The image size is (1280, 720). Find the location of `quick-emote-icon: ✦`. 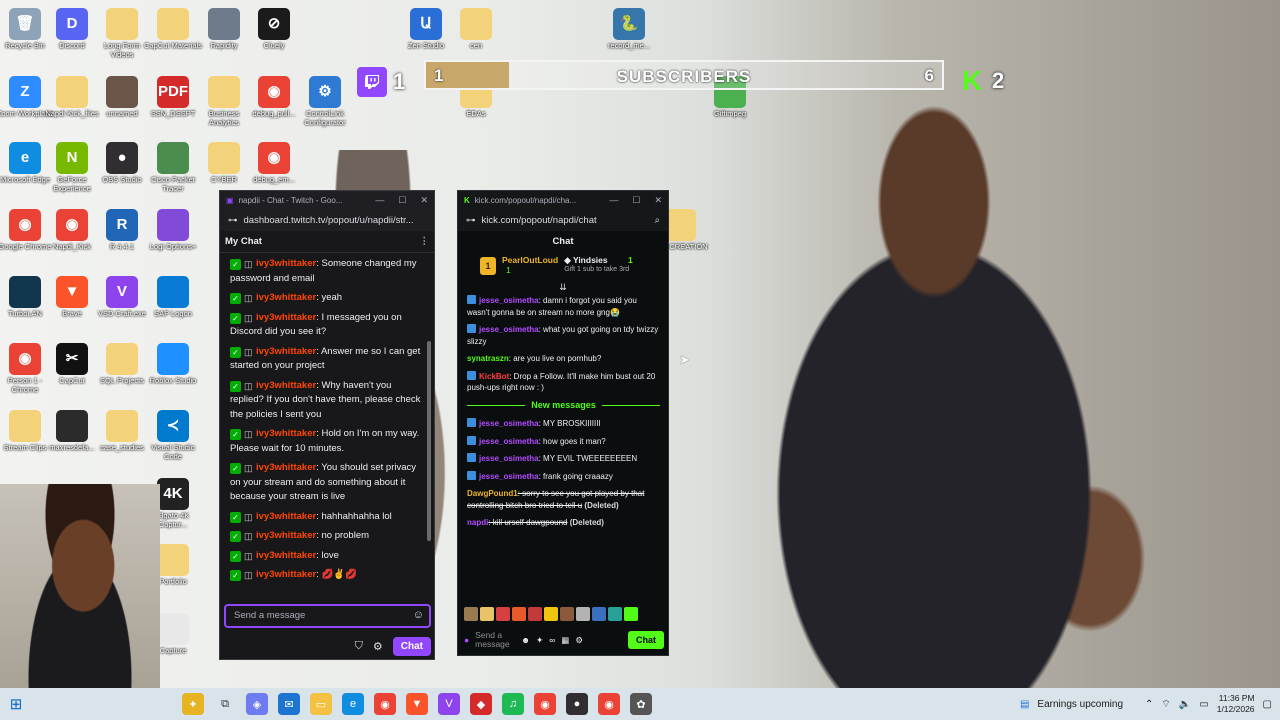

quick-emote-icon: ✦ is located at coordinates (539, 640).